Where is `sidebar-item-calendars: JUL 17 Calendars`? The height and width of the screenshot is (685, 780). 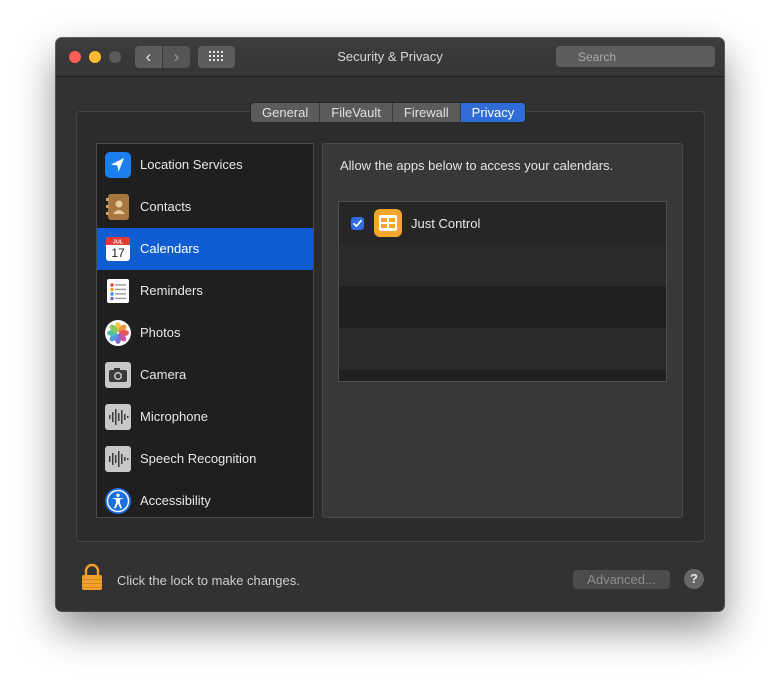
sidebar-item-calendars: JUL 17 Calendars is located at coordinates (205, 249).